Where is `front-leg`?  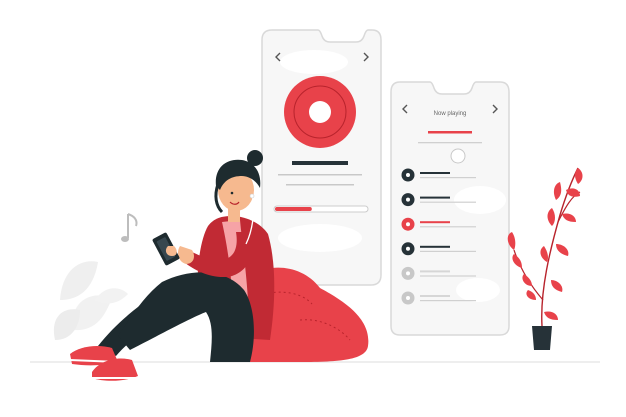 front-leg is located at coordinates (186, 317).